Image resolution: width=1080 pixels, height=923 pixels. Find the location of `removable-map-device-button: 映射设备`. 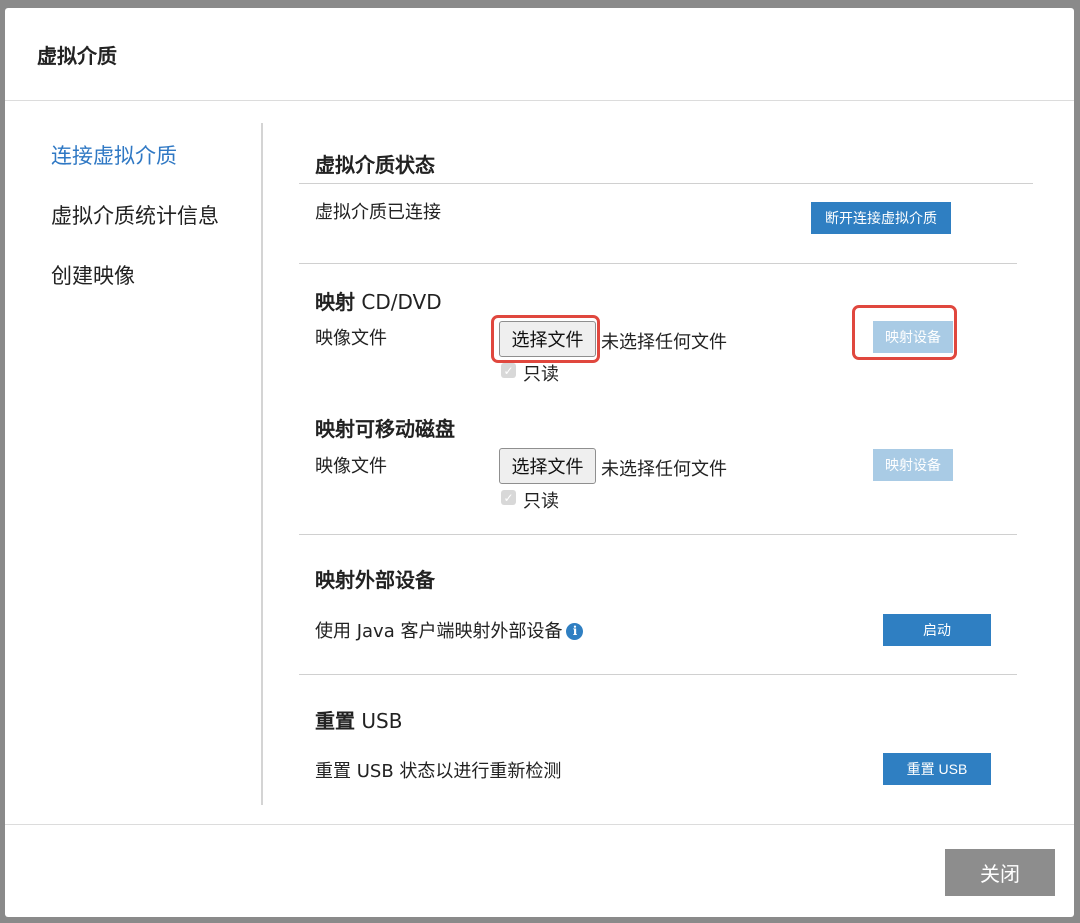

removable-map-device-button: 映射设备 is located at coordinates (913, 465).